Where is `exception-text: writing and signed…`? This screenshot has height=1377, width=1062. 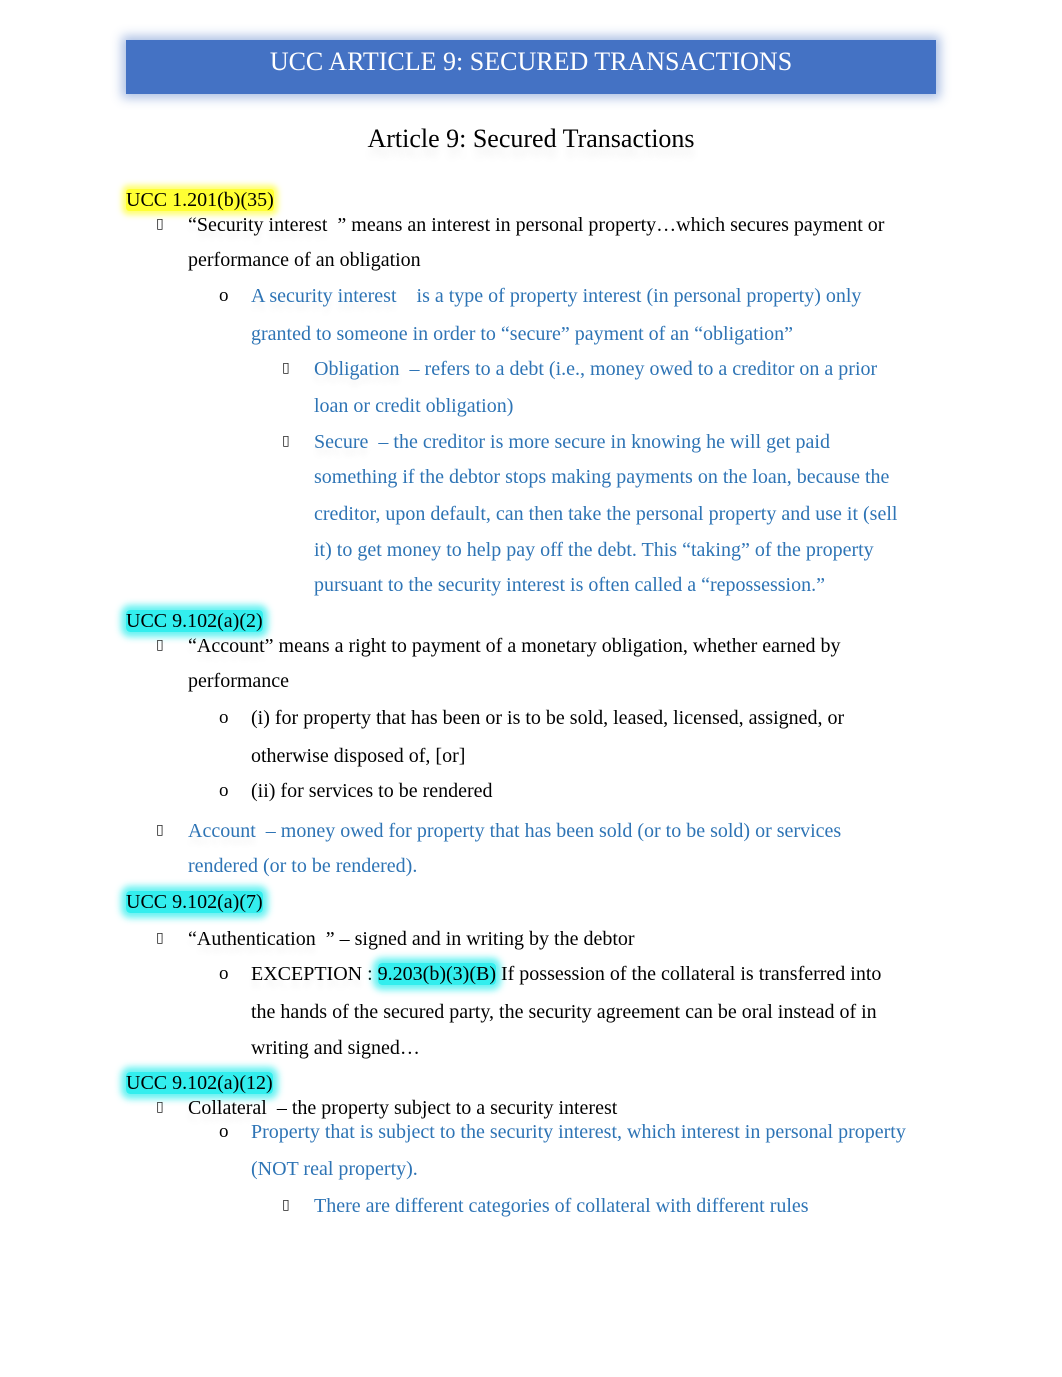 exception-text: writing and signed… is located at coordinates (335, 1048).